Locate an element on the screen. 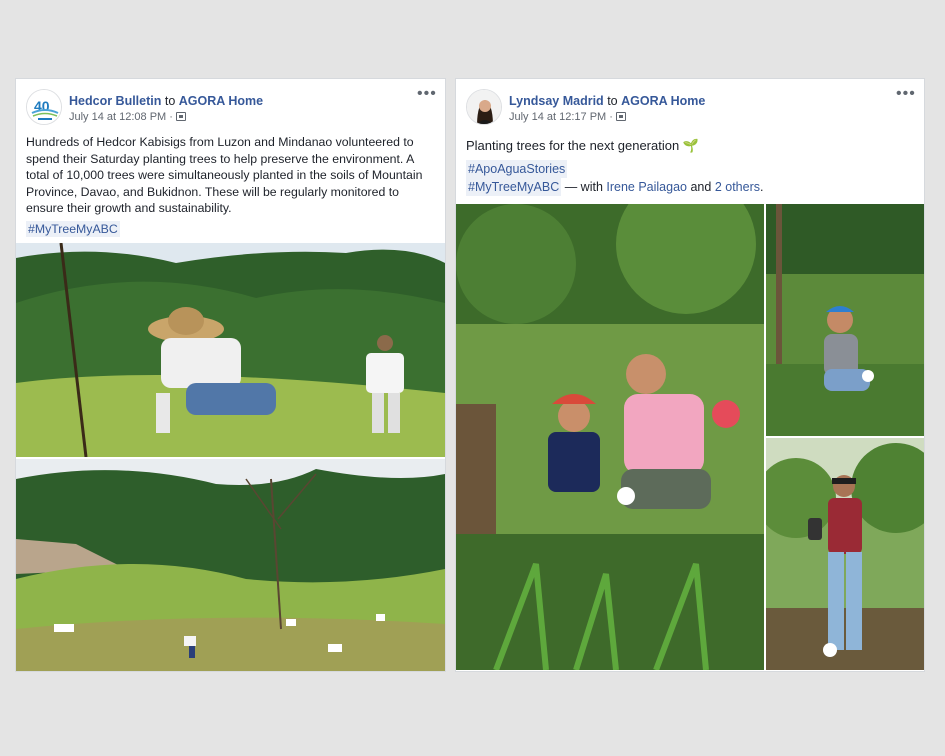  hashtag-link: #ApoAguaStories is located at coordinates (517, 169).